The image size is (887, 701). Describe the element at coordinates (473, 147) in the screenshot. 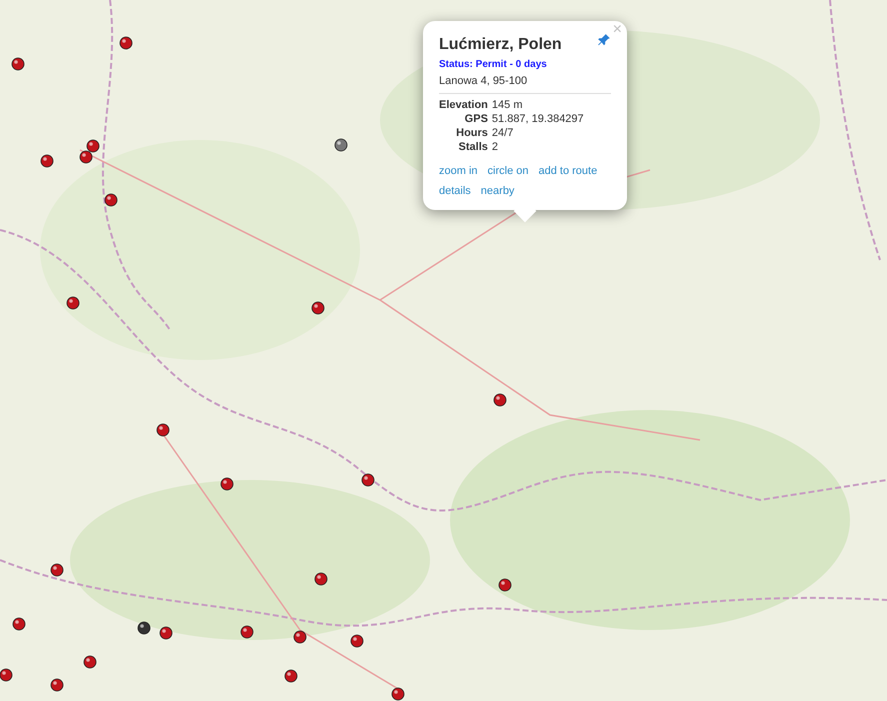

I see `detail-label: Stalls` at that location.